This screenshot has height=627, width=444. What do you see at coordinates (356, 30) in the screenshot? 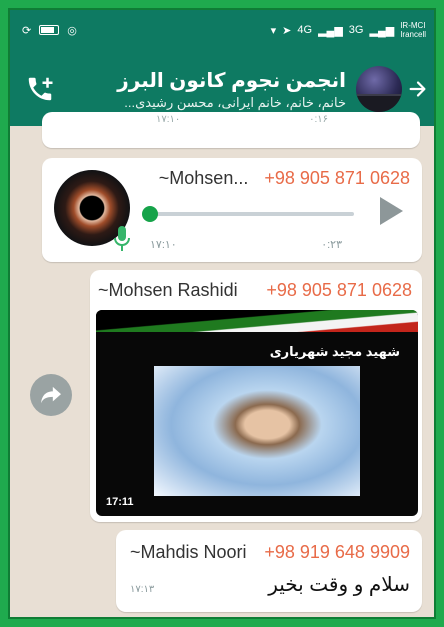
I see `signal-label-2: 3G` at bounding box center [356, 30].